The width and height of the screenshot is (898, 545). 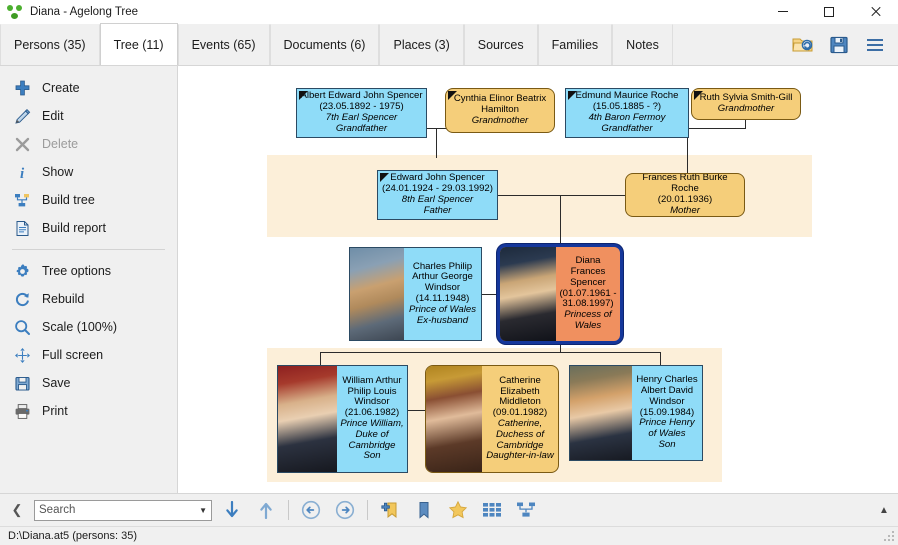 What do you see at coordinates (454, 419) in the screenshot?
I see `person-photo-catherine` at bounding box center [454, 419].